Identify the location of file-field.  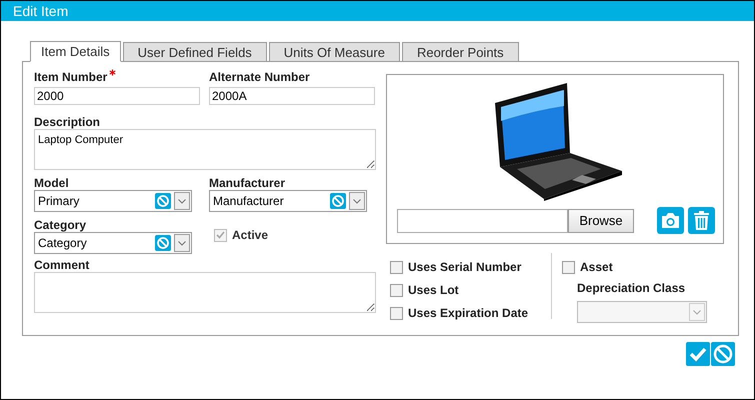
(482, 220).